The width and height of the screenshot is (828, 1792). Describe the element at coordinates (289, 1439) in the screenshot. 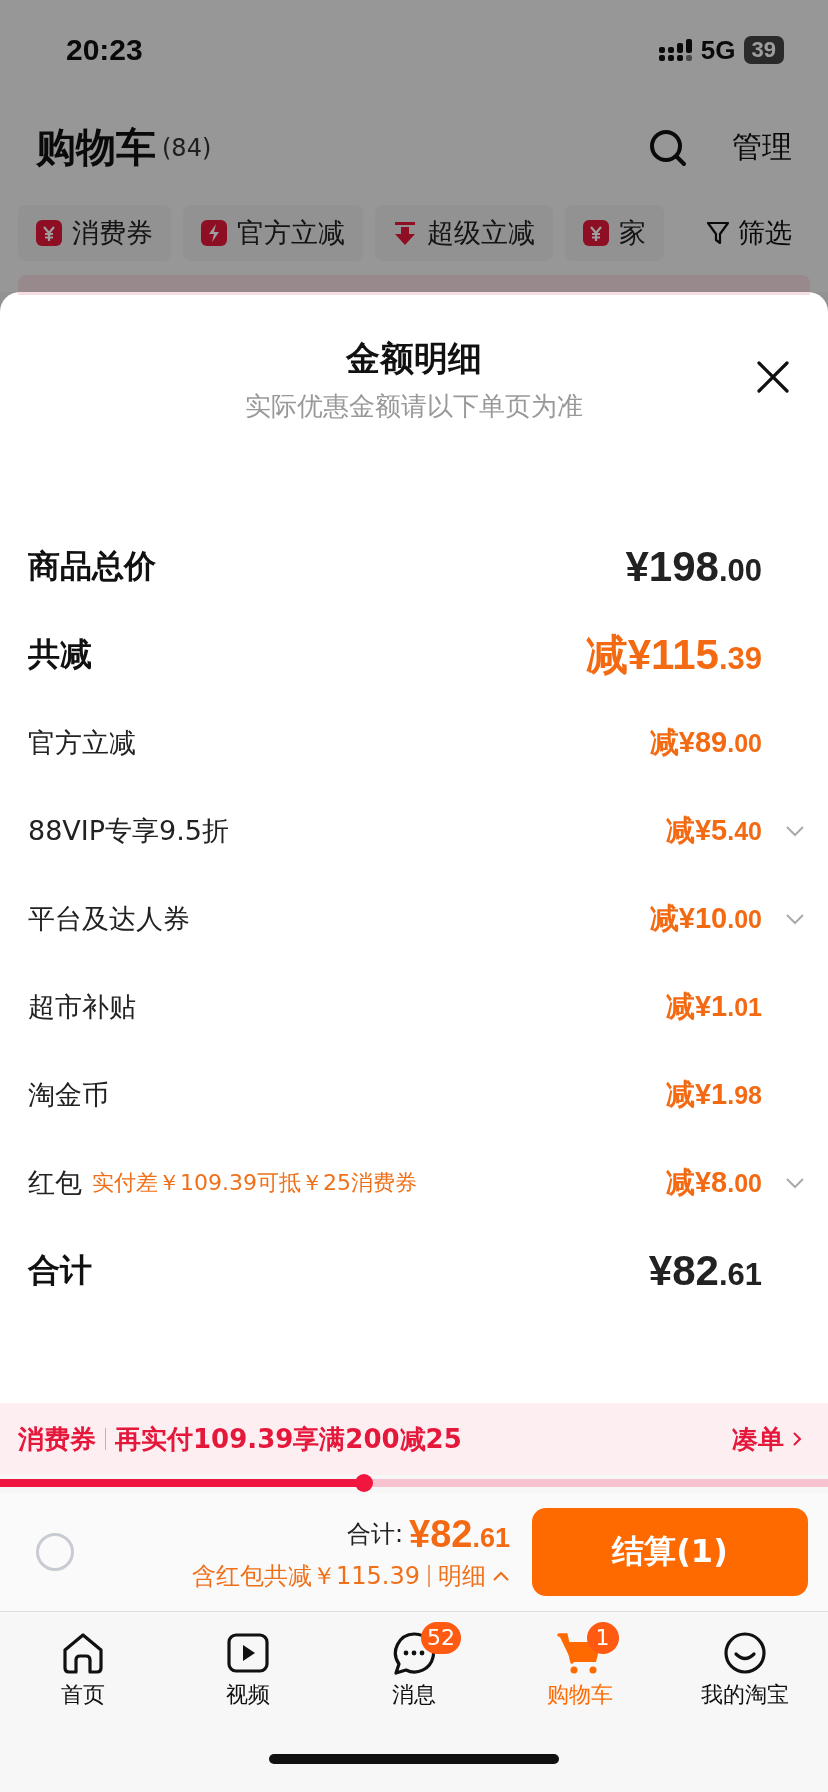

I see `promo-text: 再实付109.39享满200减25` at that location.